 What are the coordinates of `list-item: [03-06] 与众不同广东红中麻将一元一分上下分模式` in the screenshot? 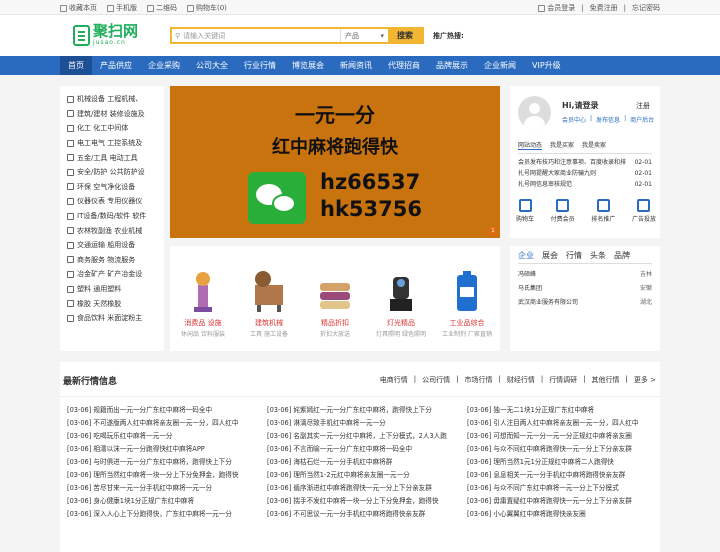 It's located at (563, 488).